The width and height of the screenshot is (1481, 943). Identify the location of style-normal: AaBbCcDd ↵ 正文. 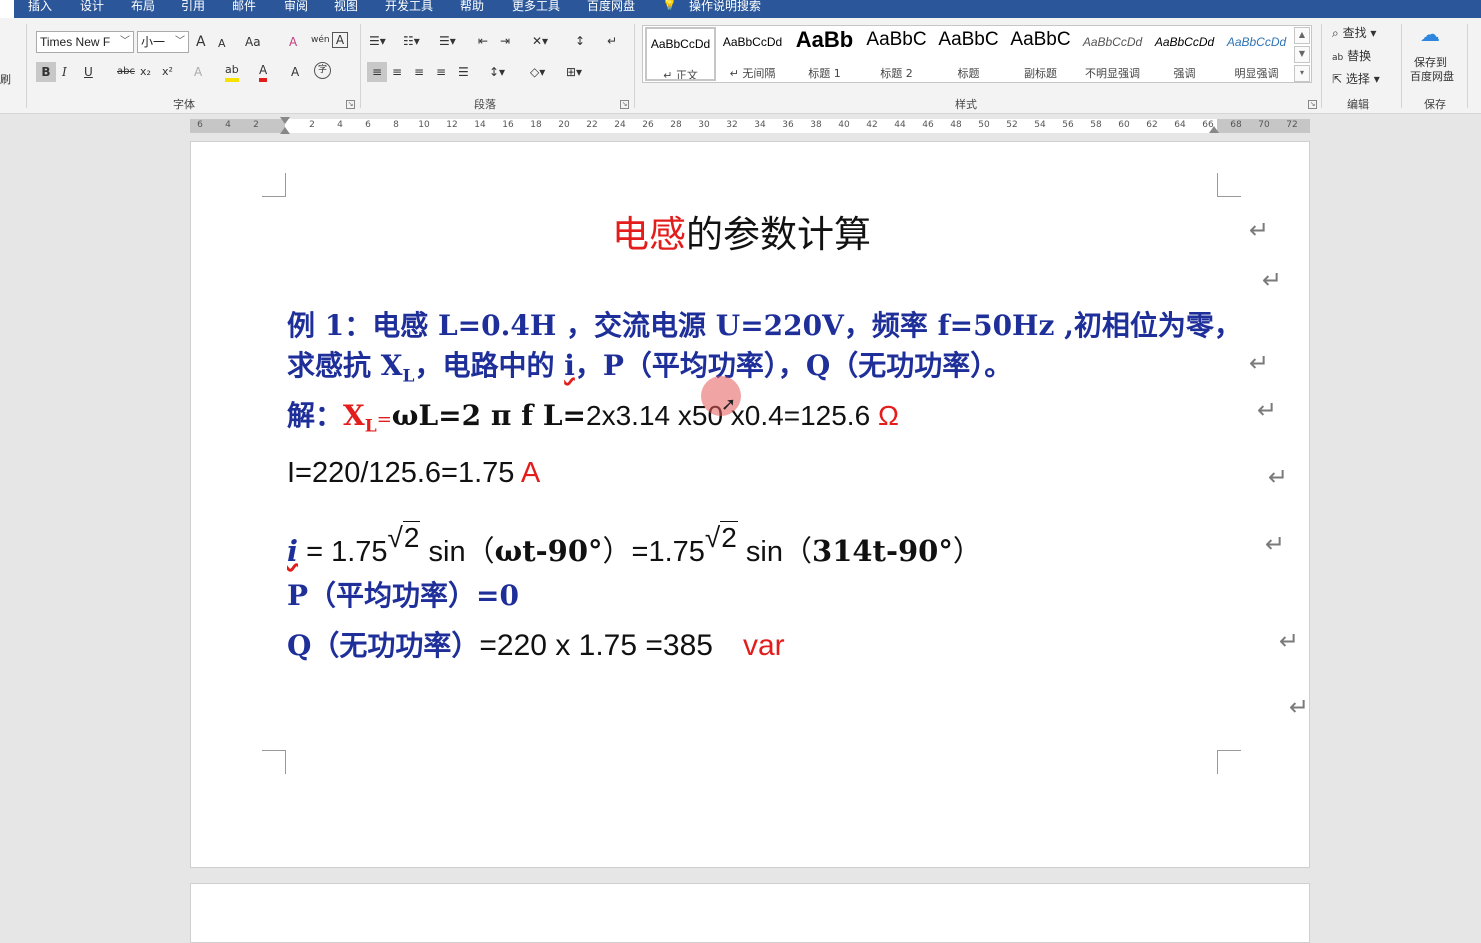
(680, 54).